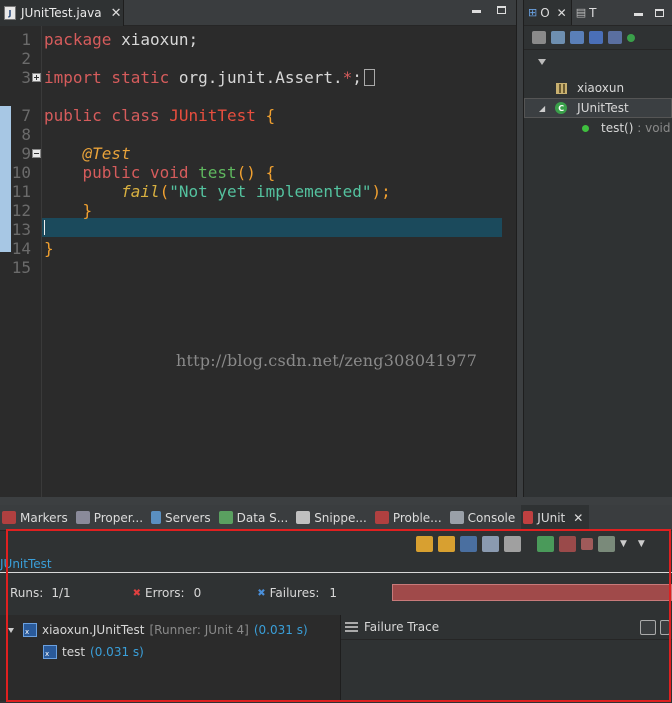 This screenshot has width=672, height=703. I want to click on collapsed-imports-marker, so click(369, 77).